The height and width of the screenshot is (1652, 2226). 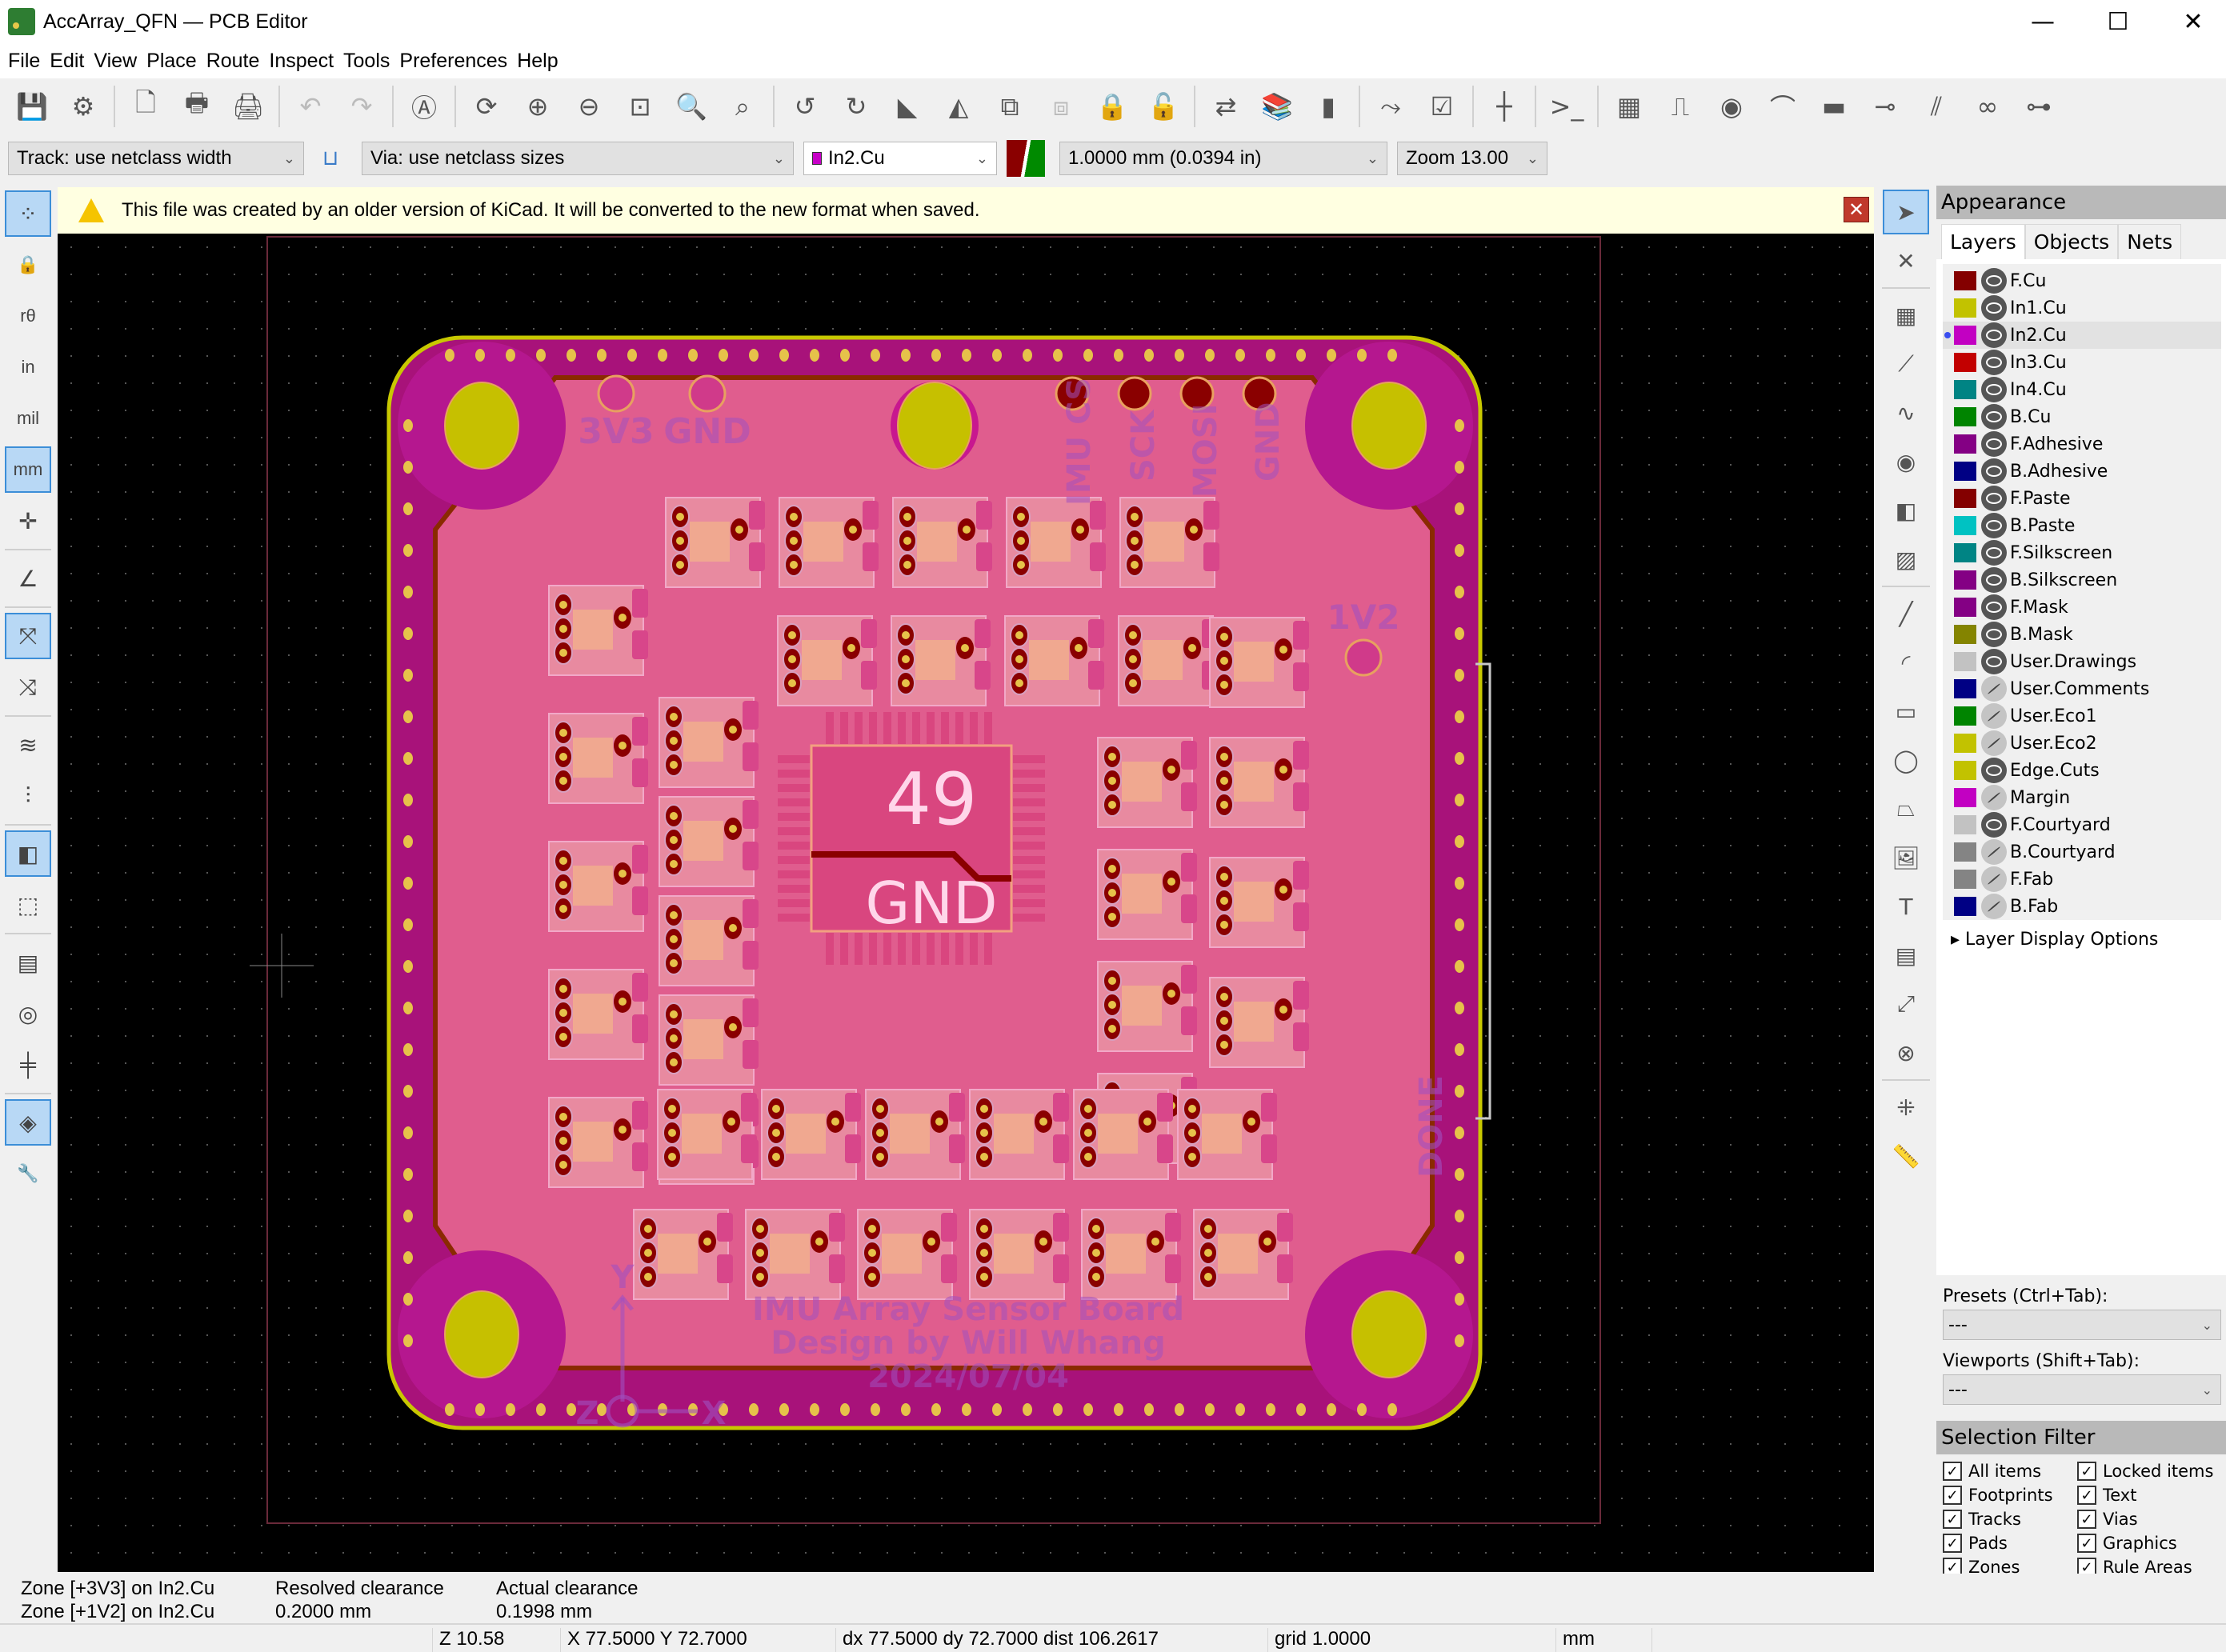 What do you see at coordinates (578, 158) in the screenshot?
I see `via-size-select: Via: use netclass sizes ⌄` at bounding box center [578, 158].